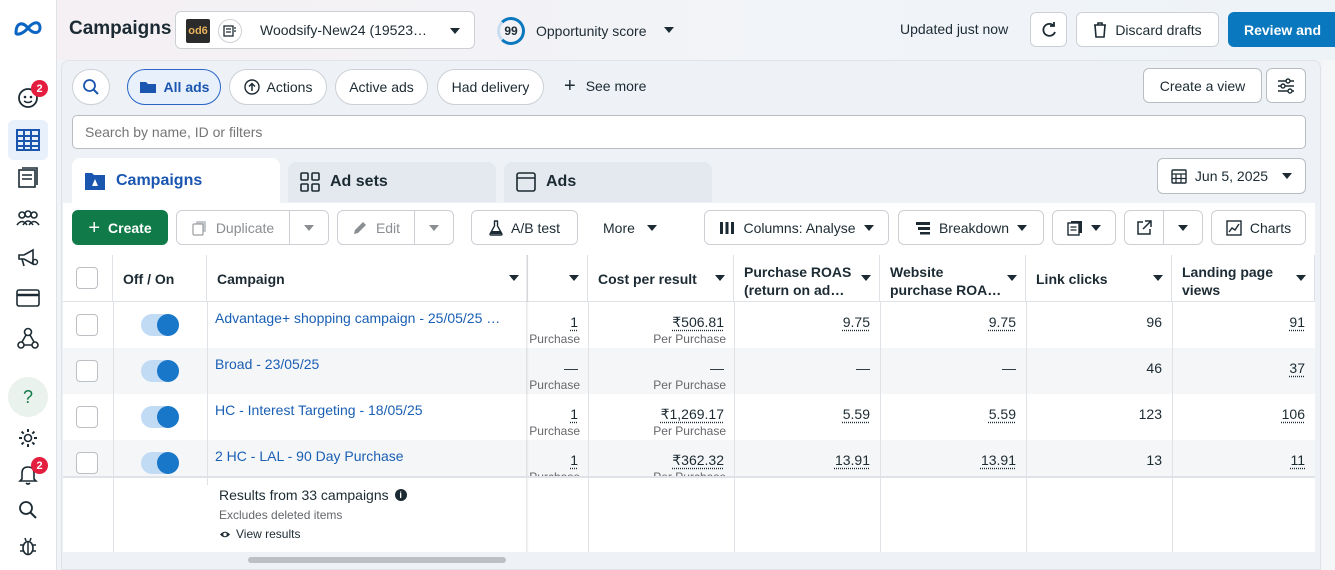  Describe the element at coordinates (28, 178) in the screenshot. I see `pages-icon` at that location.